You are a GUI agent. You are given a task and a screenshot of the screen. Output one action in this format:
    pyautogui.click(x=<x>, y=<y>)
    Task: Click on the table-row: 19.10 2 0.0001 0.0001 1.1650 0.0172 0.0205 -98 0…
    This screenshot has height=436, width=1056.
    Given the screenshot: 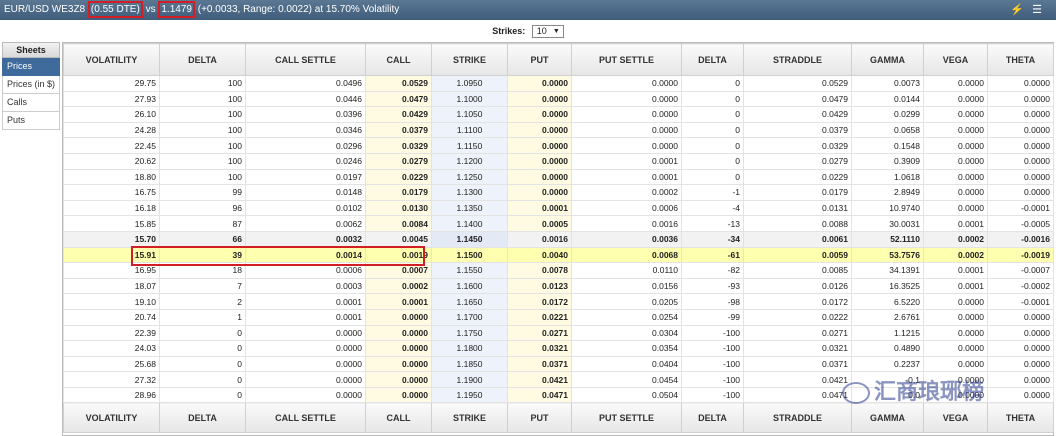 What is the action you would take?
    pyautogui.click(x=558, y=301)
    